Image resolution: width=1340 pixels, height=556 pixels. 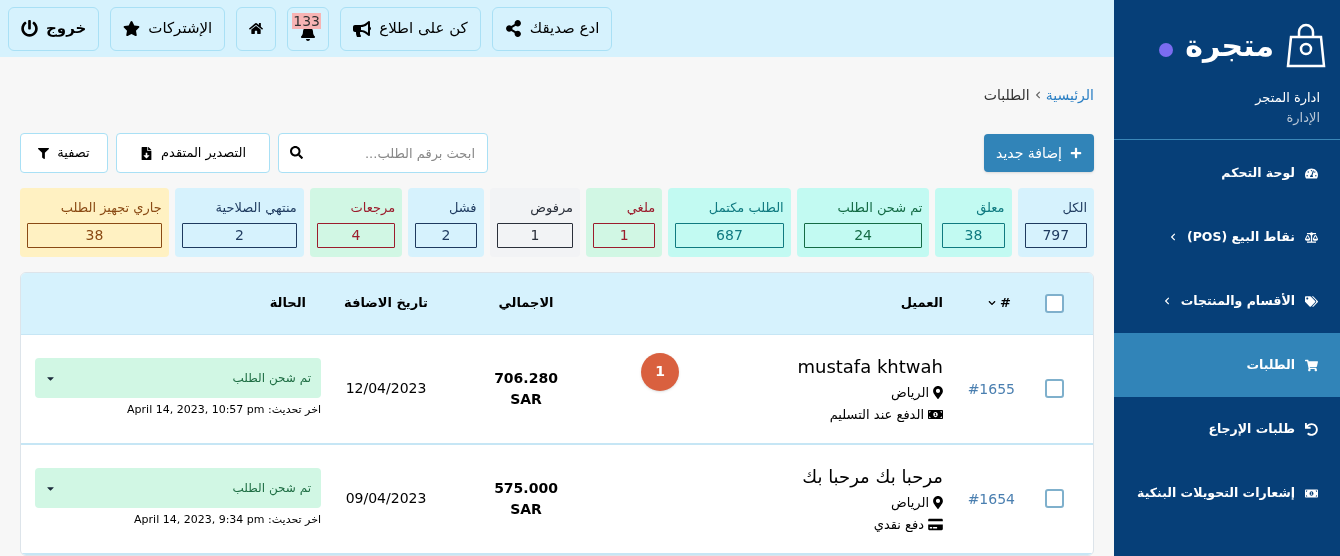 What do you see at coordinates (1005, 303) in the screenshot?
I see `column-header: #` at bounding box center [1005, 303].